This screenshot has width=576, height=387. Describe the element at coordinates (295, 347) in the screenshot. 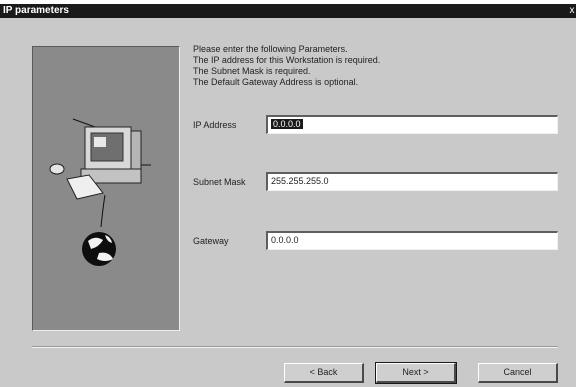

I see `button-divider` at that location.